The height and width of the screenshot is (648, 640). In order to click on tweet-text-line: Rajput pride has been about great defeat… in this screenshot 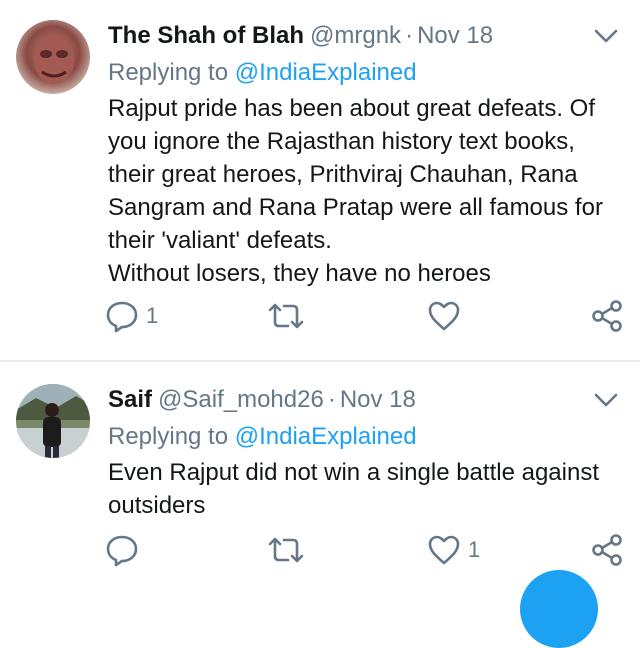, I will do `click(351, 108)`.